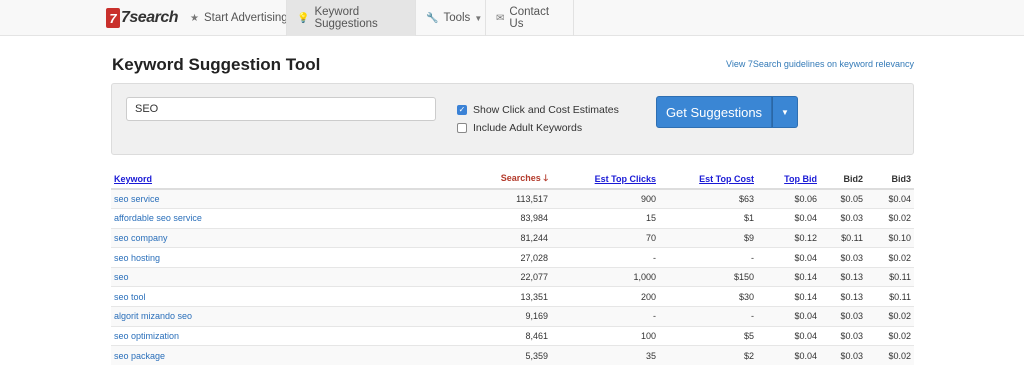  What do you see at coordinates (146, 336) in the screenshot?
I see `keyword-link: seo optimization` at bounding box center [146, 336].